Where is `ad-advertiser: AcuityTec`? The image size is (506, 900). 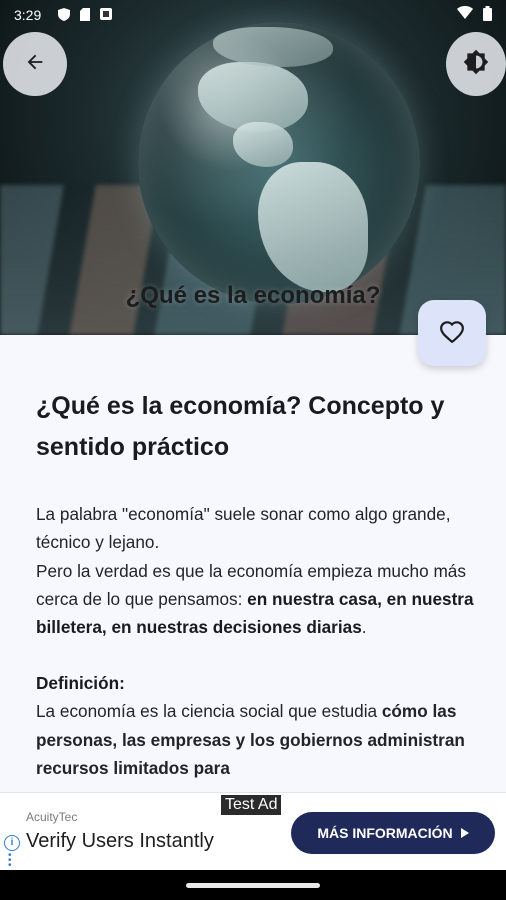 ad-advertiser: AcuityTec is located at coordinates (52, 817).